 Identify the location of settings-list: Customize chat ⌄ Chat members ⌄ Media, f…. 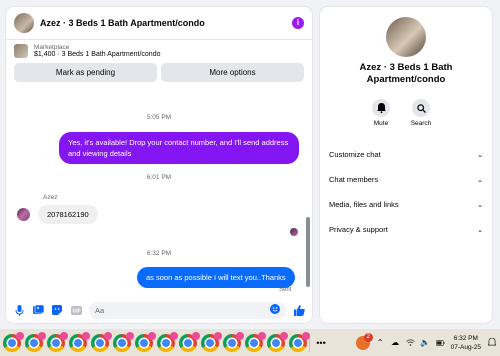
(406, 192).